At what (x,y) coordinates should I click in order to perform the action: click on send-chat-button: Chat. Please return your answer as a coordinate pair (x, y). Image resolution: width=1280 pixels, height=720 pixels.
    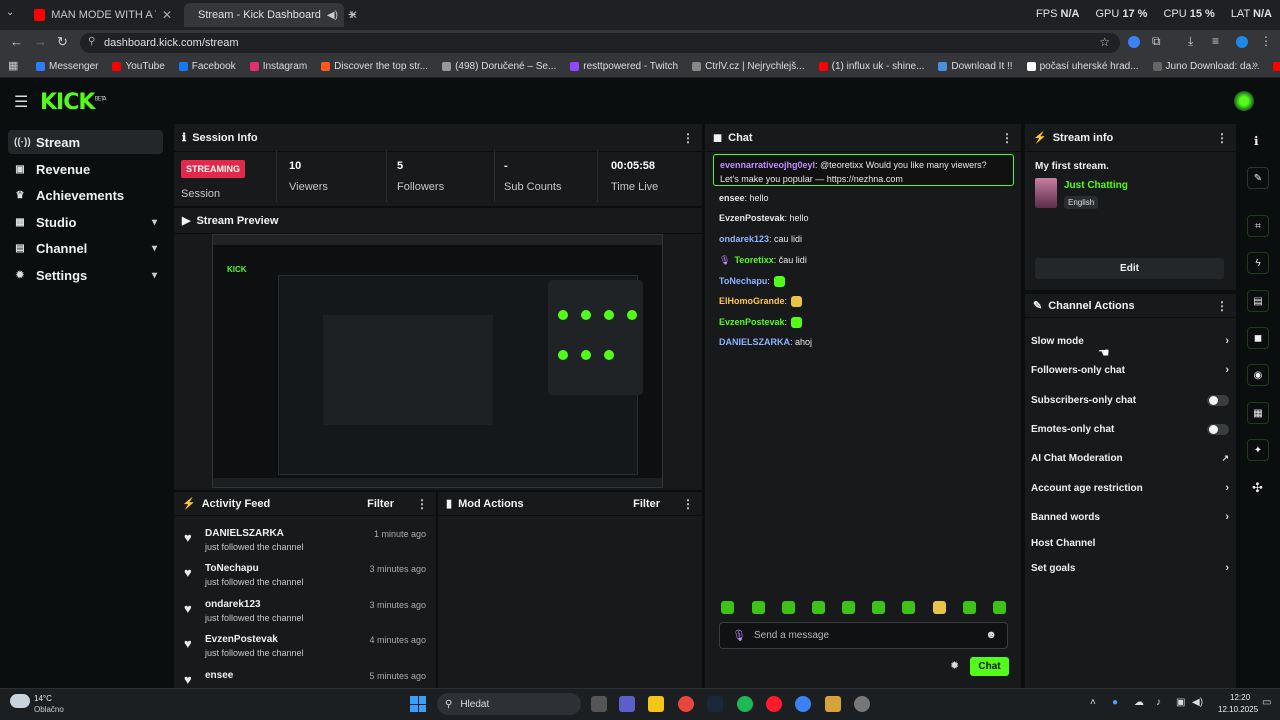
    Looking at the image, I should click on (989, 666).